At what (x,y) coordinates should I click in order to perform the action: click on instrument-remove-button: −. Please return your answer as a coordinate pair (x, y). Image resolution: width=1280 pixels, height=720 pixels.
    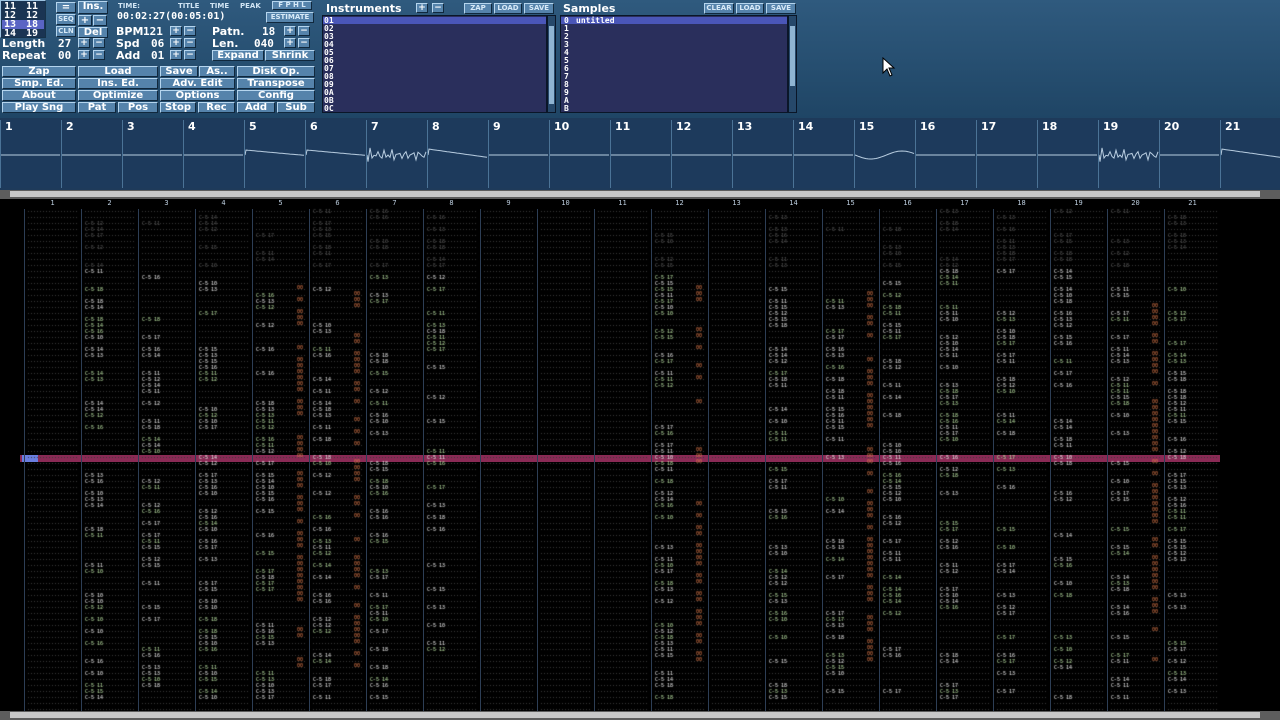
    Looking at the image, I should click on (438, 8).